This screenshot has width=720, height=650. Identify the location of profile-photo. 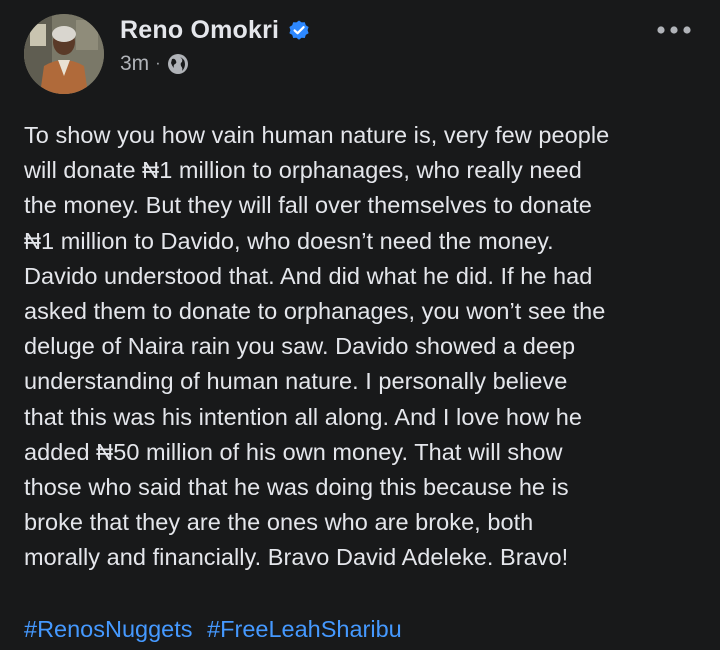
(64, 54).